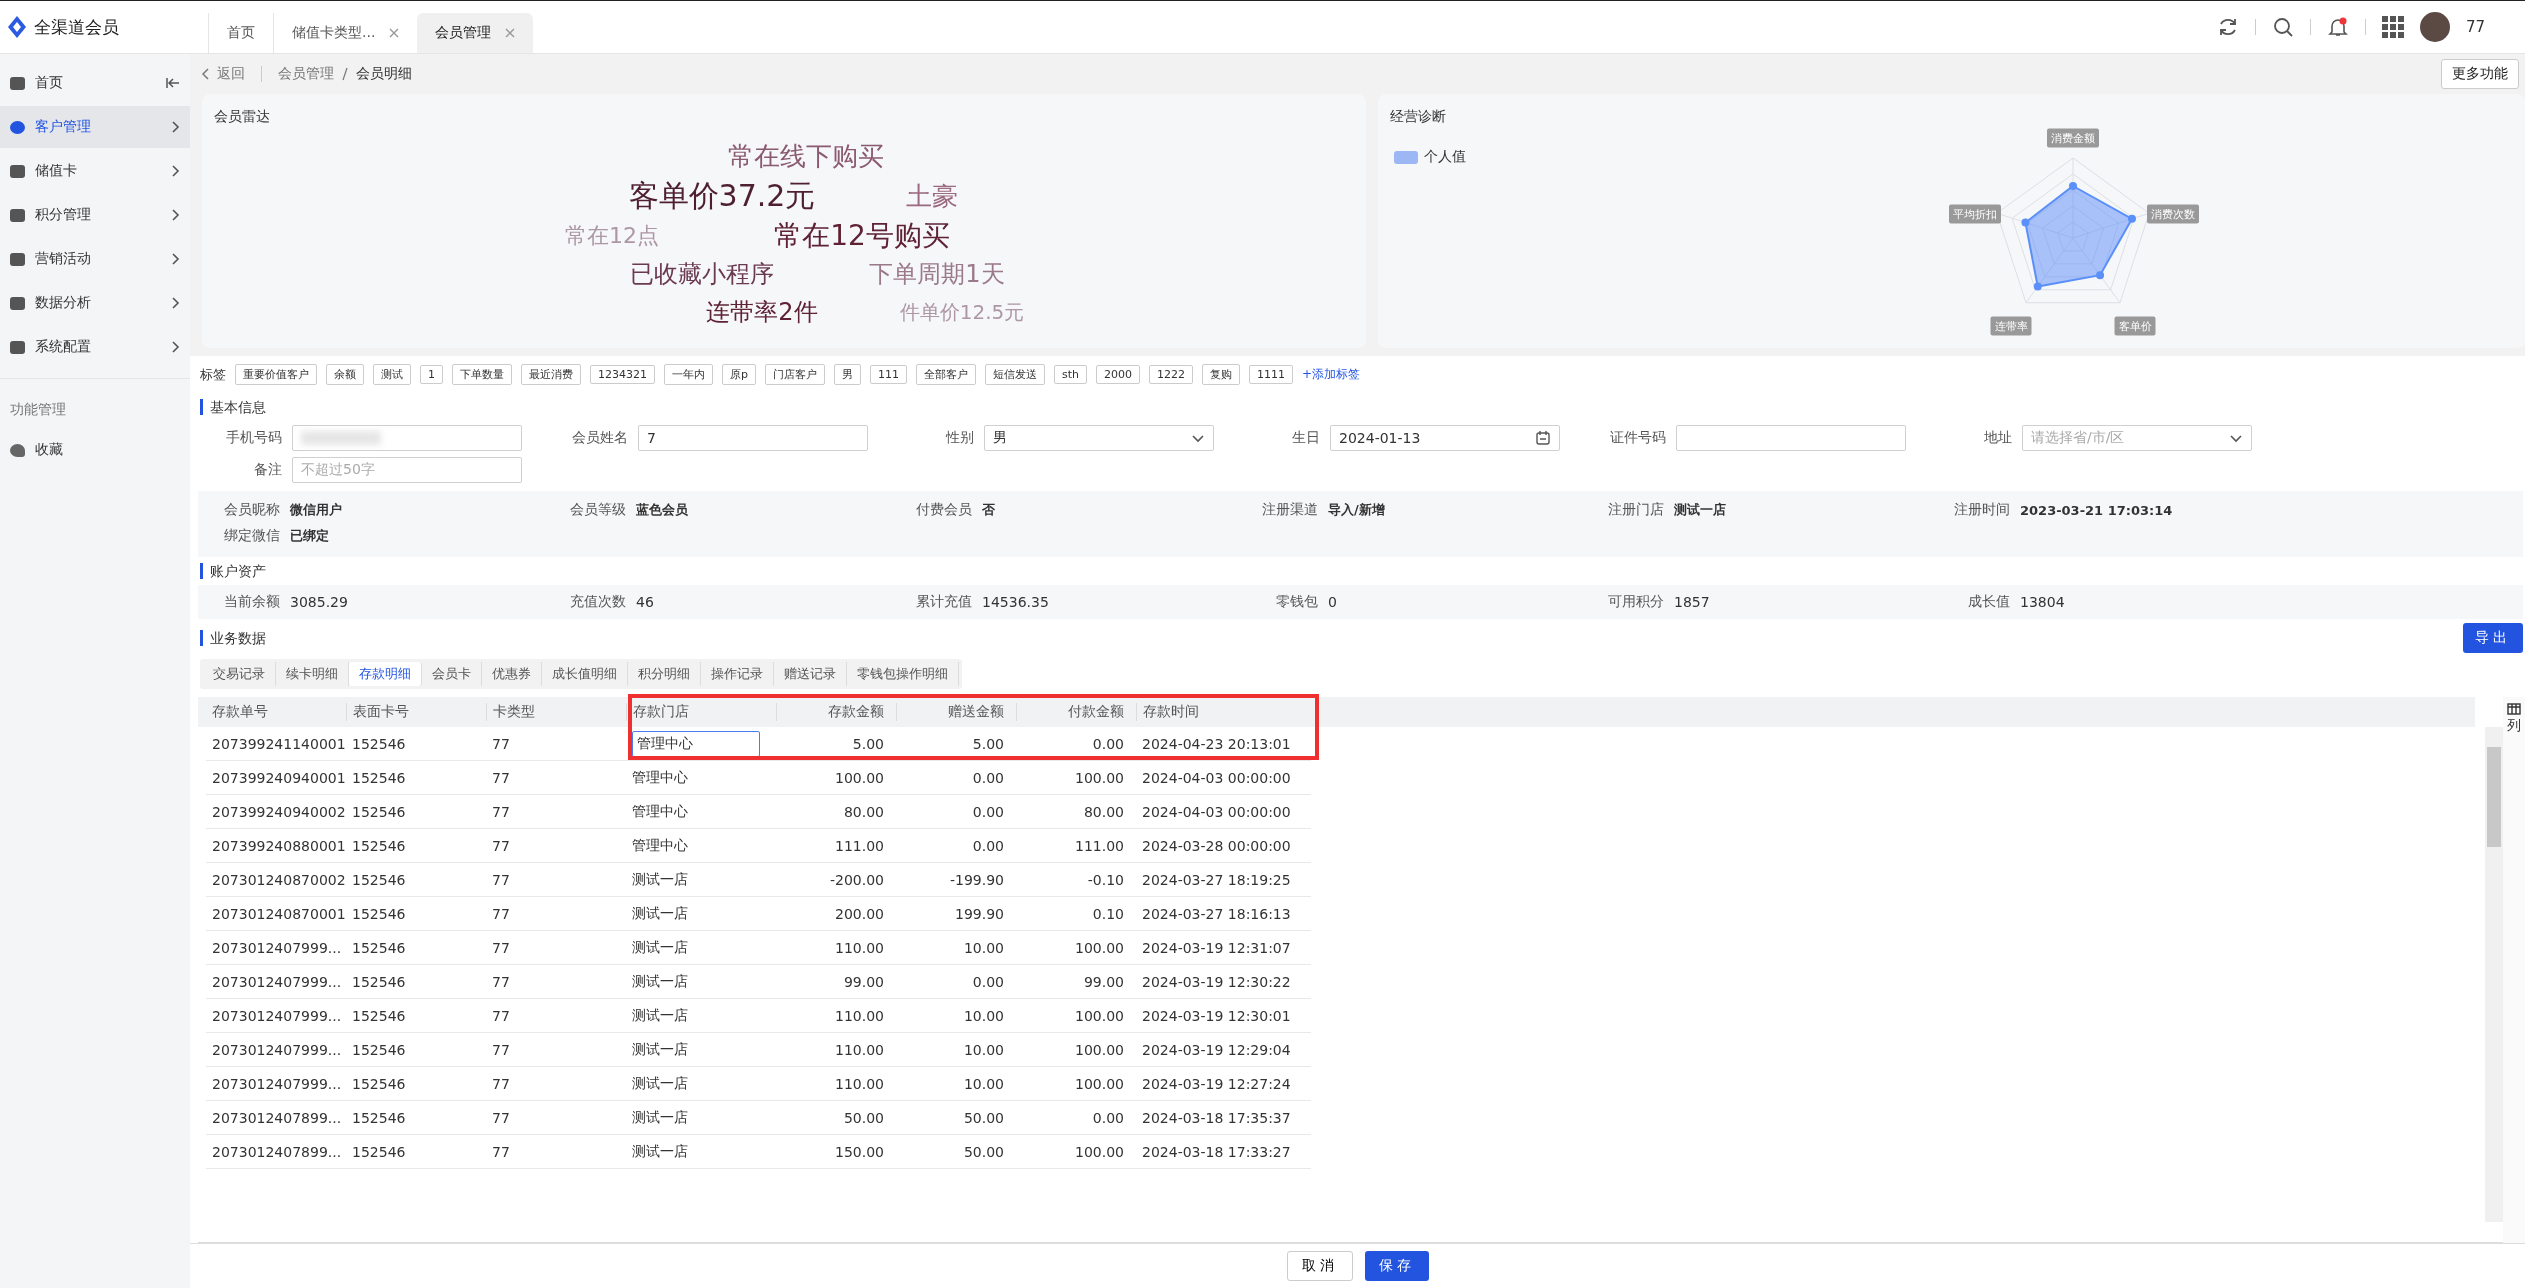 The image size is (2525, 1288). Describe the element at coordinates (251, 602) in the screenshot. I see `asset-label: 当前余额` at that location.